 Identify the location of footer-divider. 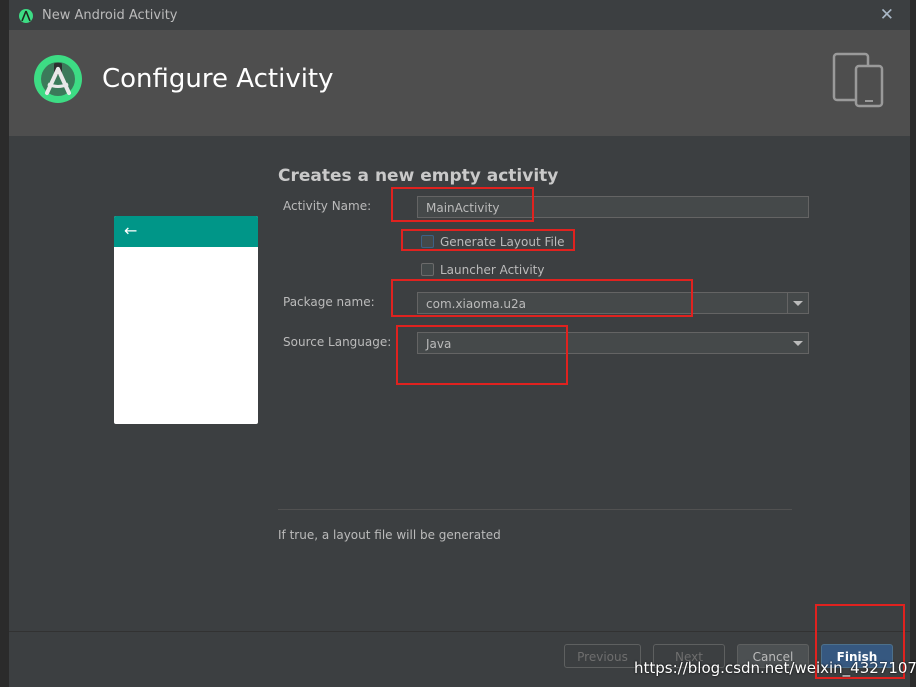
(459, 631).